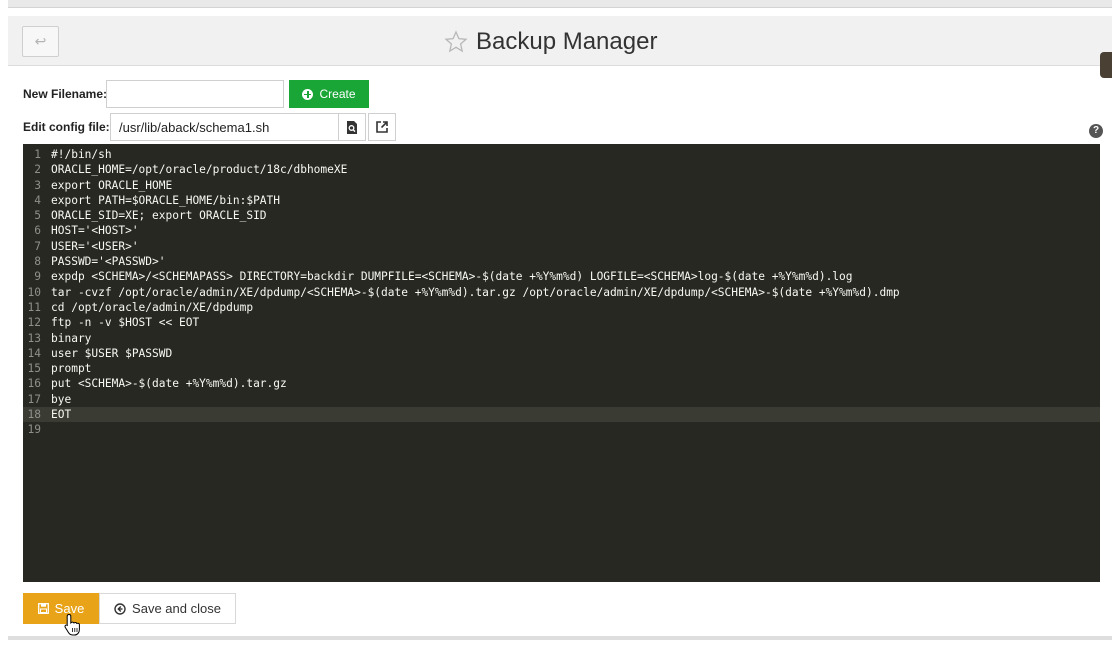 The width and height of the screenshot is (1112, 645). Describe the element at coordinates (561, 215) in the screenshot. I see `code-line: 5 ORACLE_SID=XE; export ORACLE_SID` at that location.